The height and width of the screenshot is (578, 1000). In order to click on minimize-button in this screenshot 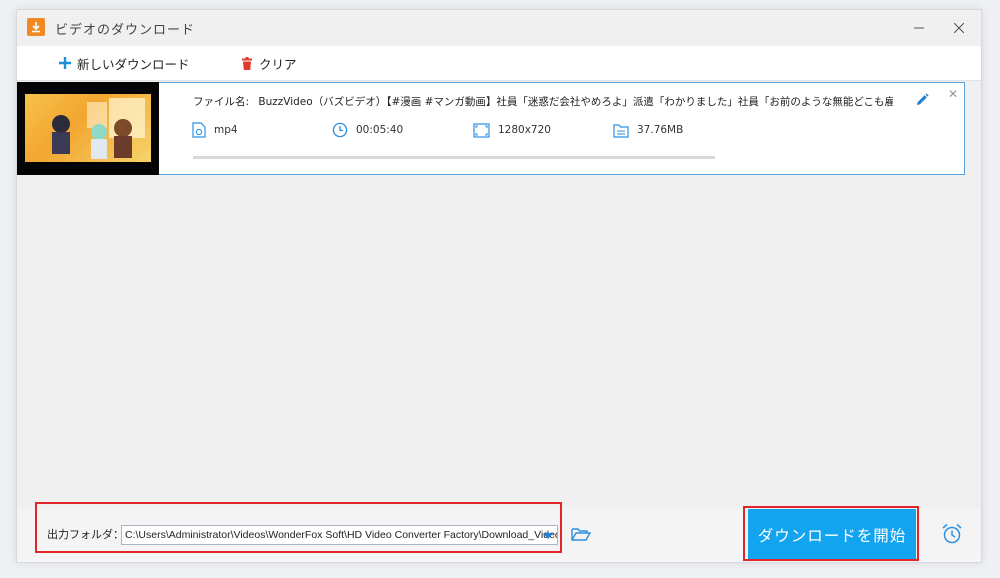, I will do `click(919, 28)`.